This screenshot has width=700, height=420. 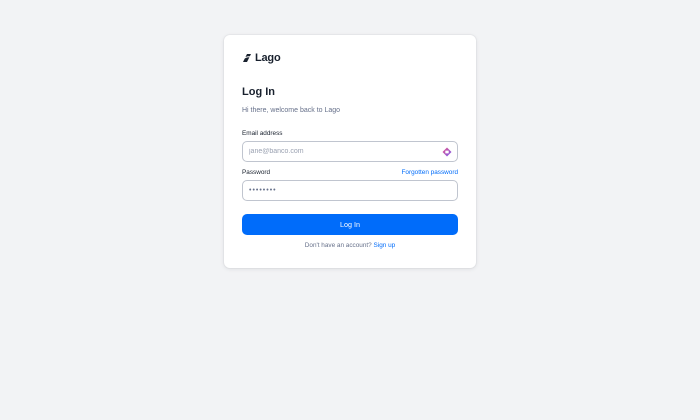 What do you see at coordinates (341, 151) in the screenshot?
I see `email-input` at bounding box center [341, 151].